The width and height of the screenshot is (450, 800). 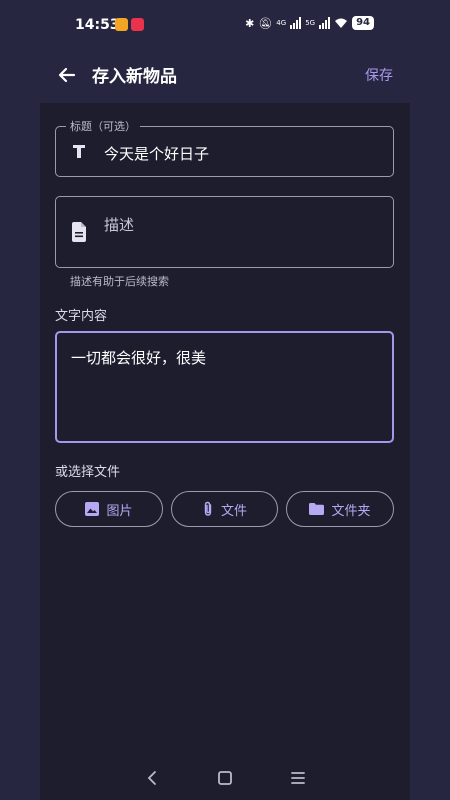 What do you see at coordinates (341, 23) in the screenshot?
I see `wifi-icon` at bounding box center [341, 23].